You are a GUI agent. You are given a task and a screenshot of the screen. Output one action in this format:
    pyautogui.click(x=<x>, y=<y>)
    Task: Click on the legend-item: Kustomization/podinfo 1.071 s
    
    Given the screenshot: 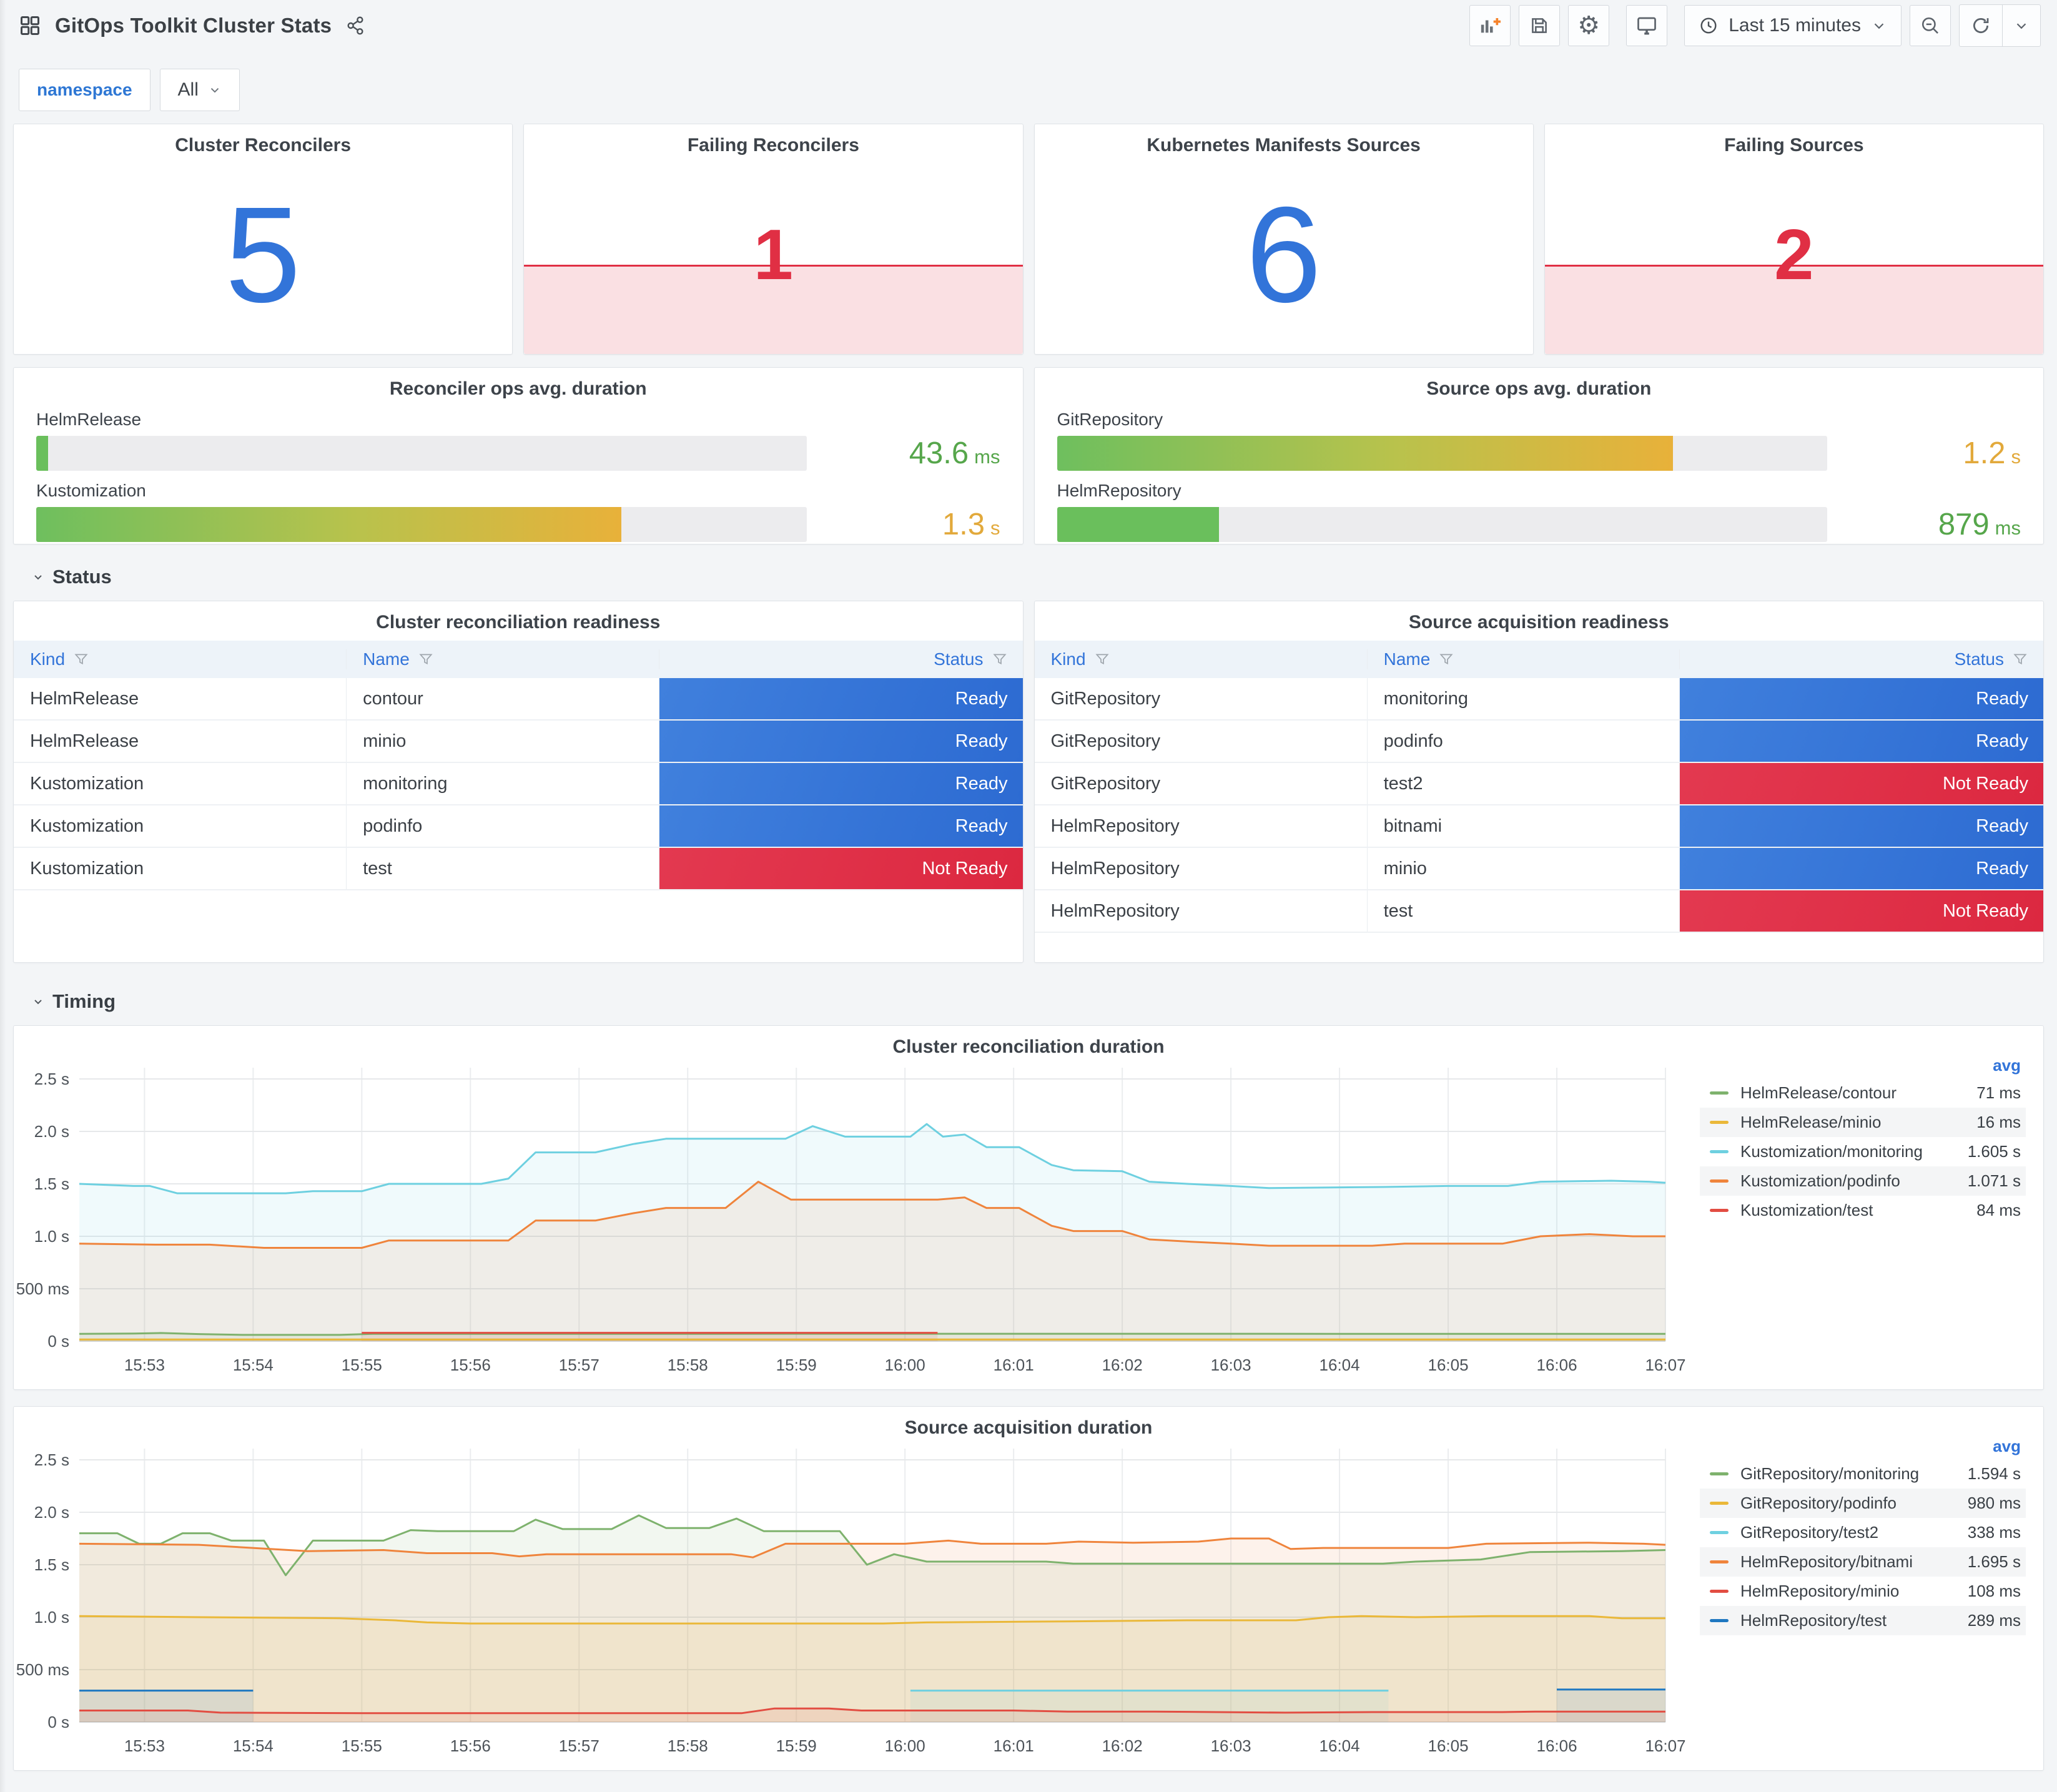 What is the action you would take?
    pyautogui.click(x=1863, y=1181)
    